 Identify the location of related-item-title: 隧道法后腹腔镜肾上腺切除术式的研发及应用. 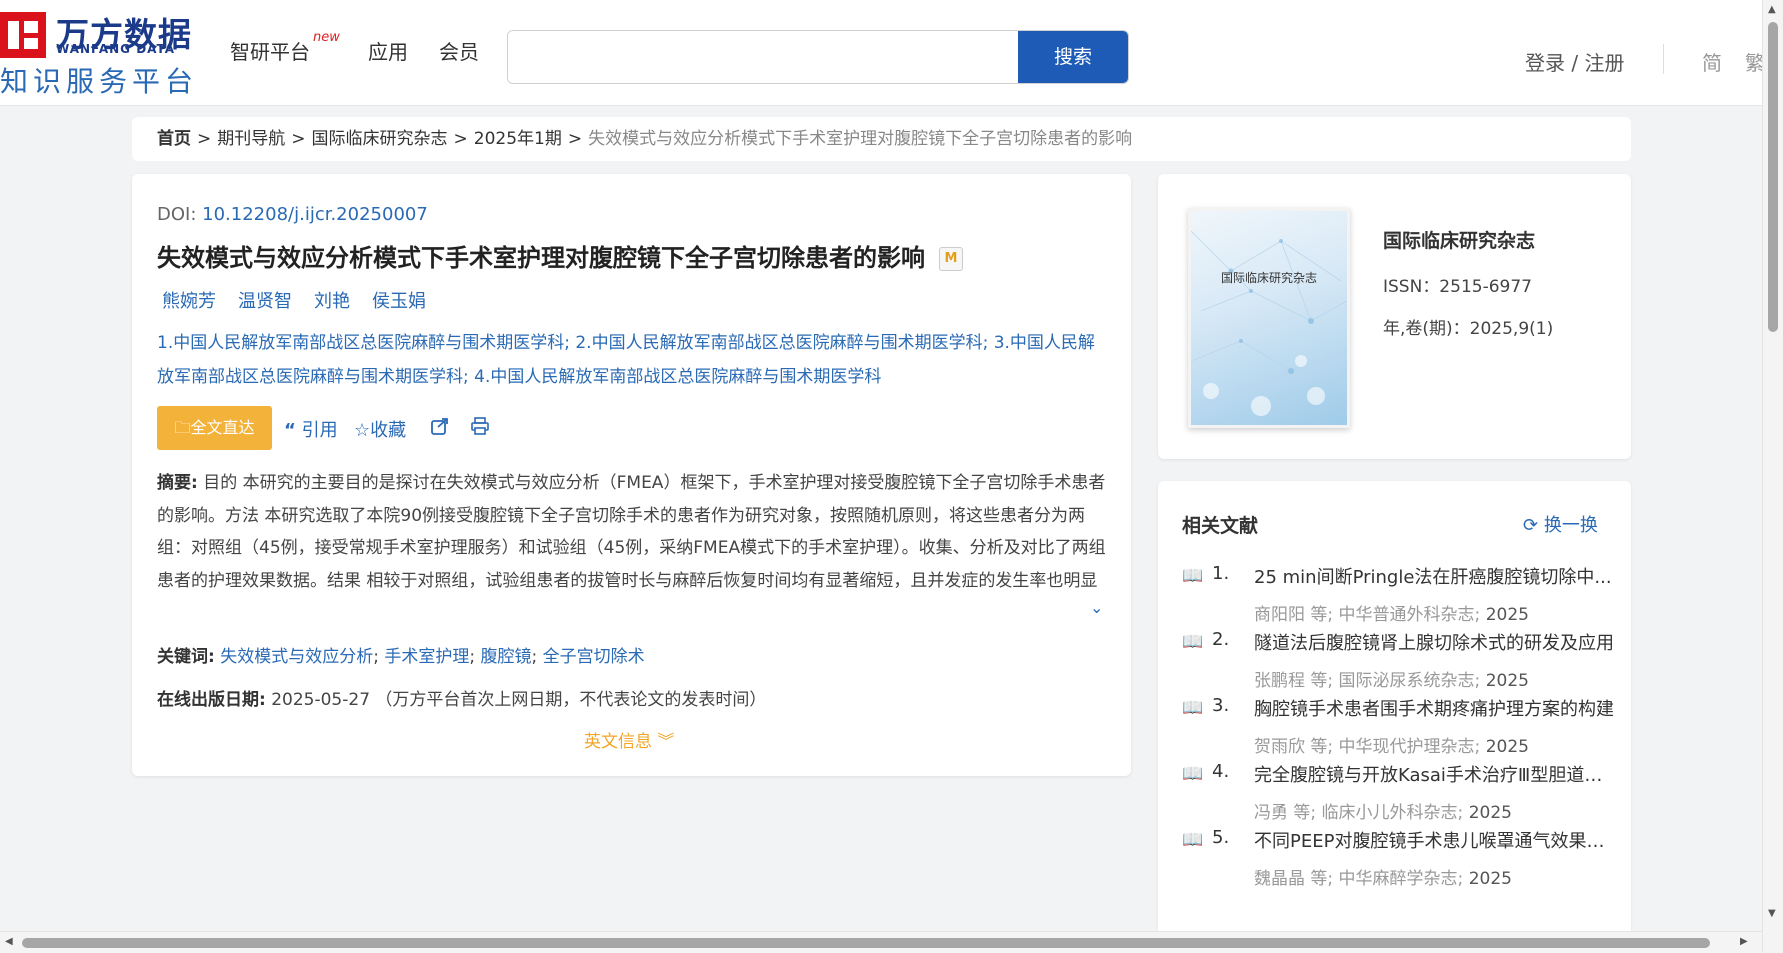
(1434, 642).